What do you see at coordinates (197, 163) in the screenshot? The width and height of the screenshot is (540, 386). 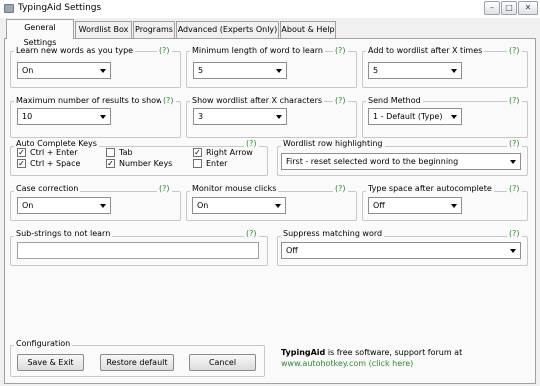 I see `enter-key-checkbox` at bounding box center [197, 163].